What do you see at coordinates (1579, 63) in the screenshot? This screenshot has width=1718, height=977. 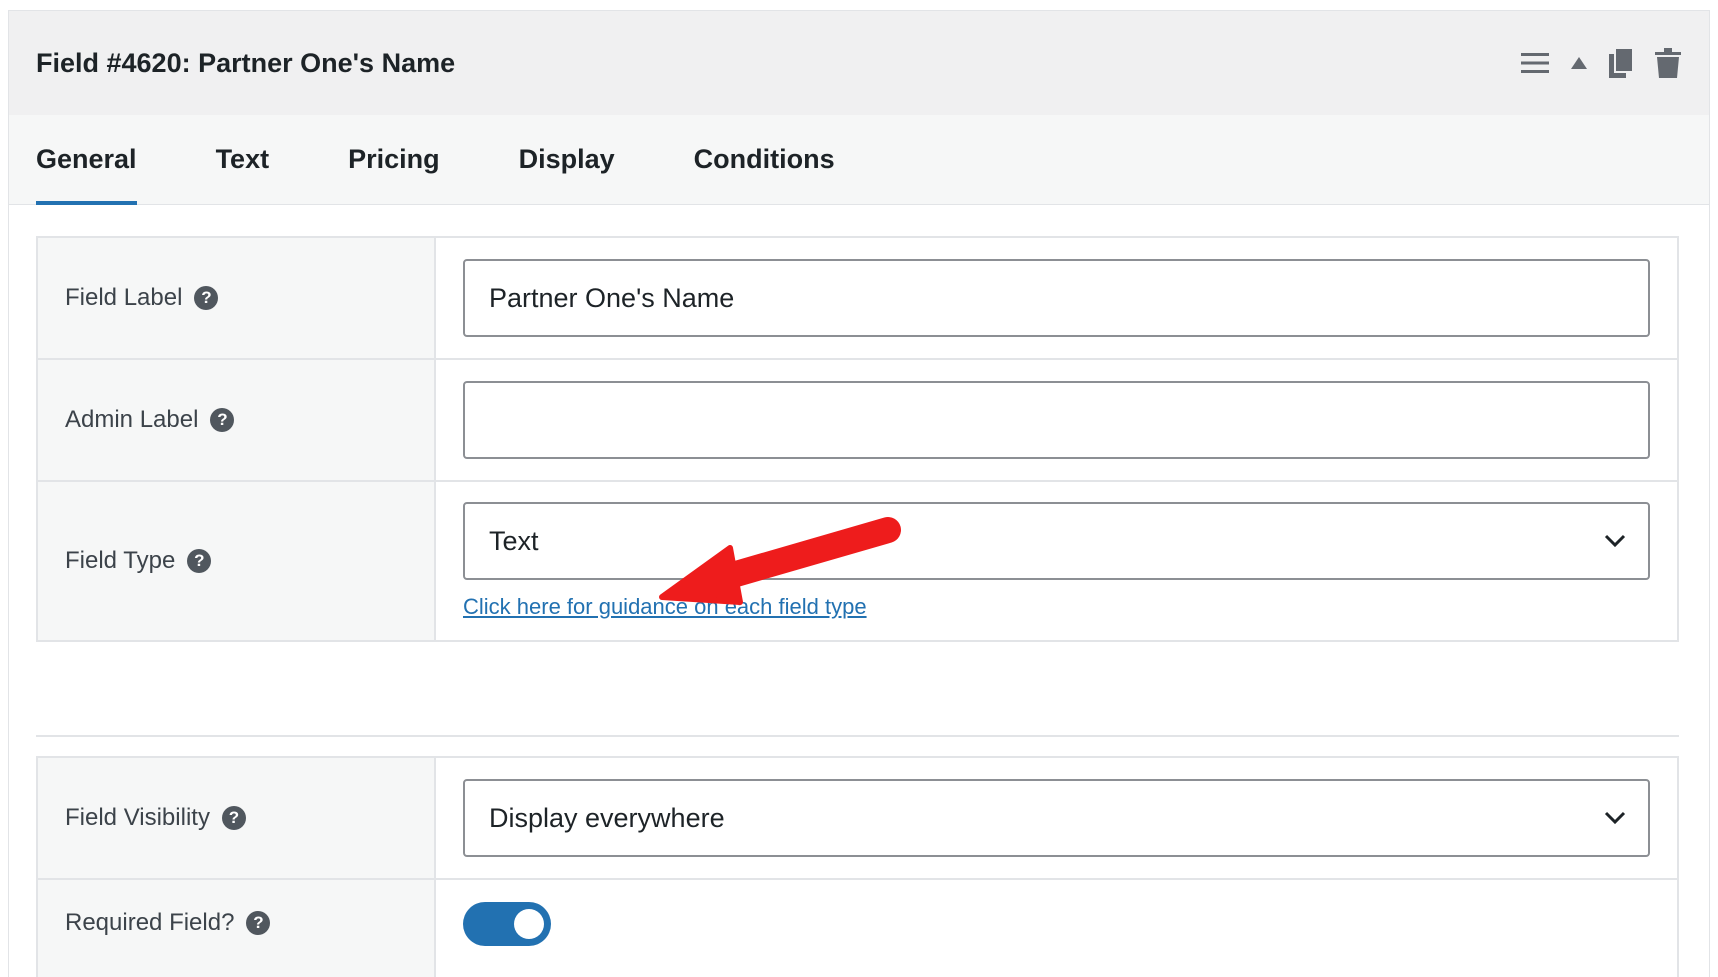 I see `collapse-triangle-icon` at bounding box center [1579, 63].